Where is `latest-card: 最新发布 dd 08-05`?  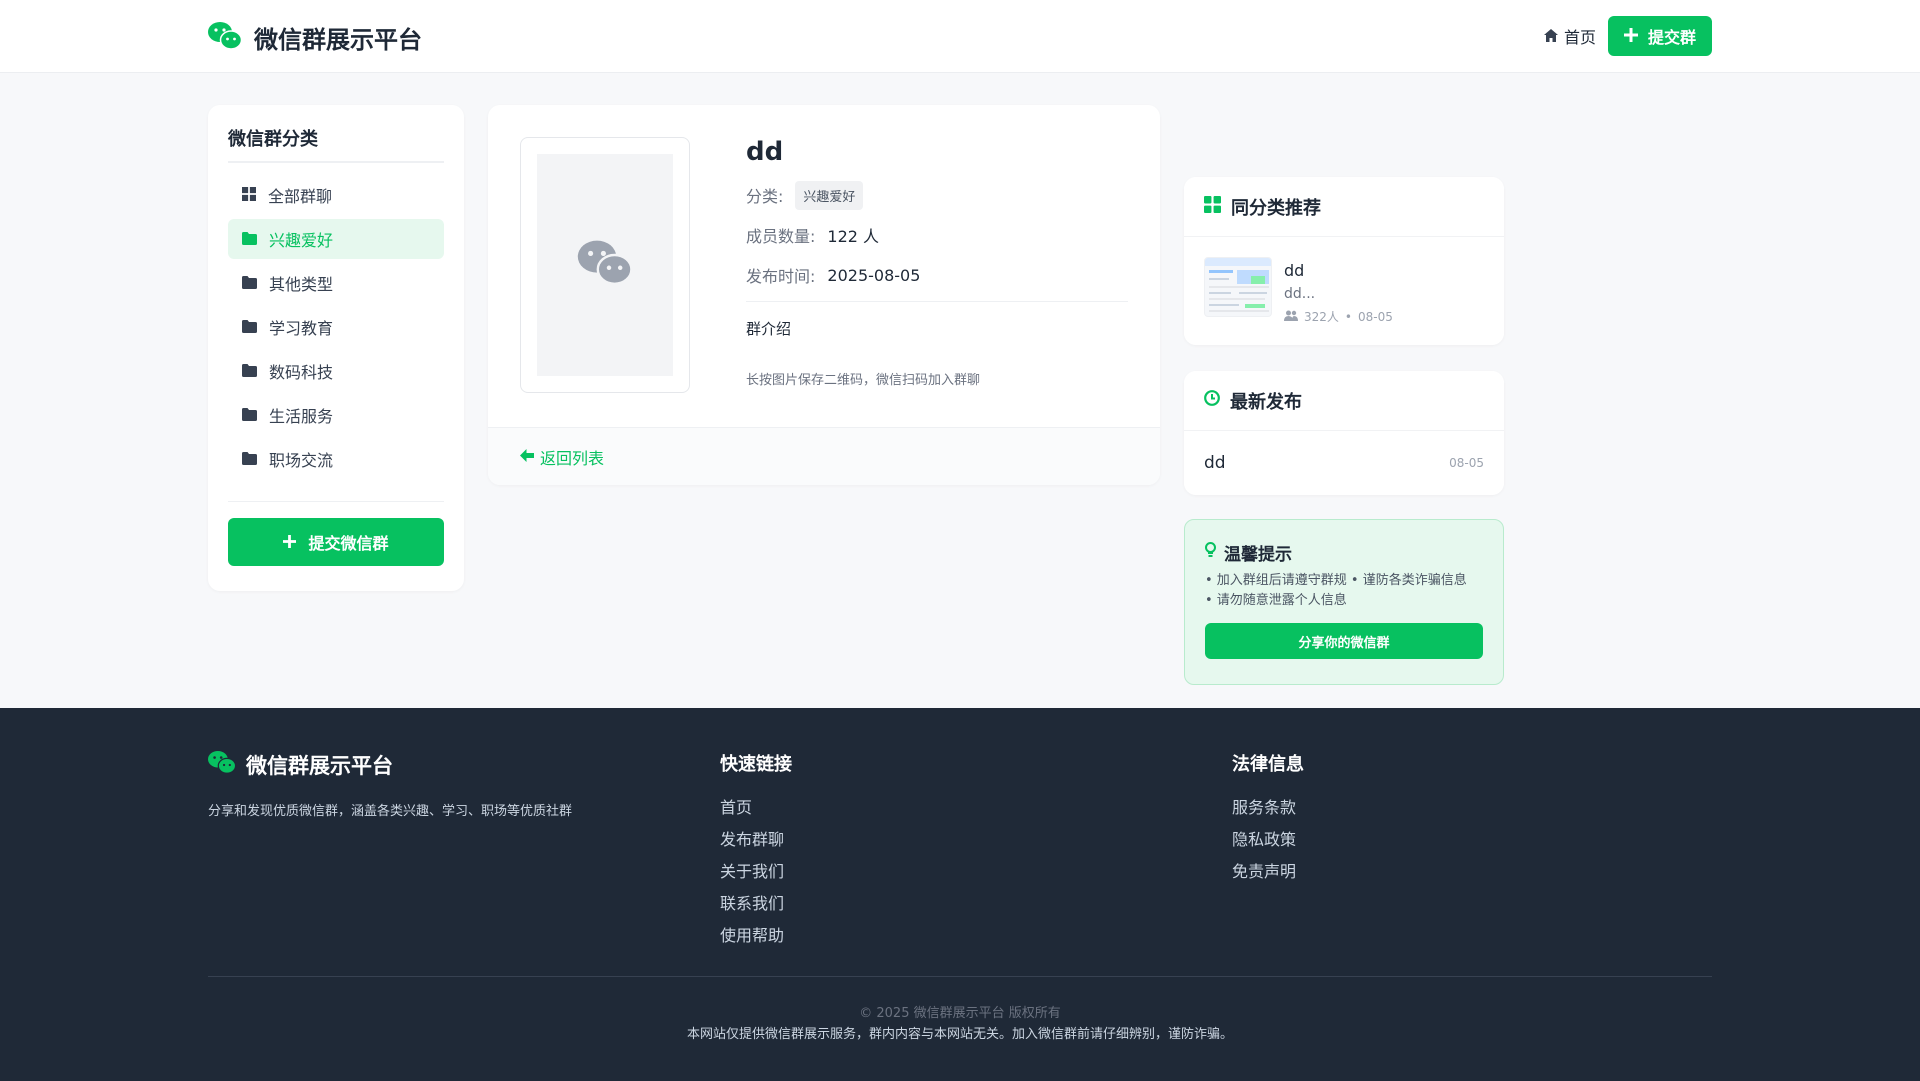
latest-card: 最新发布 dd 08-05 is located at coordinates (1344, 433).